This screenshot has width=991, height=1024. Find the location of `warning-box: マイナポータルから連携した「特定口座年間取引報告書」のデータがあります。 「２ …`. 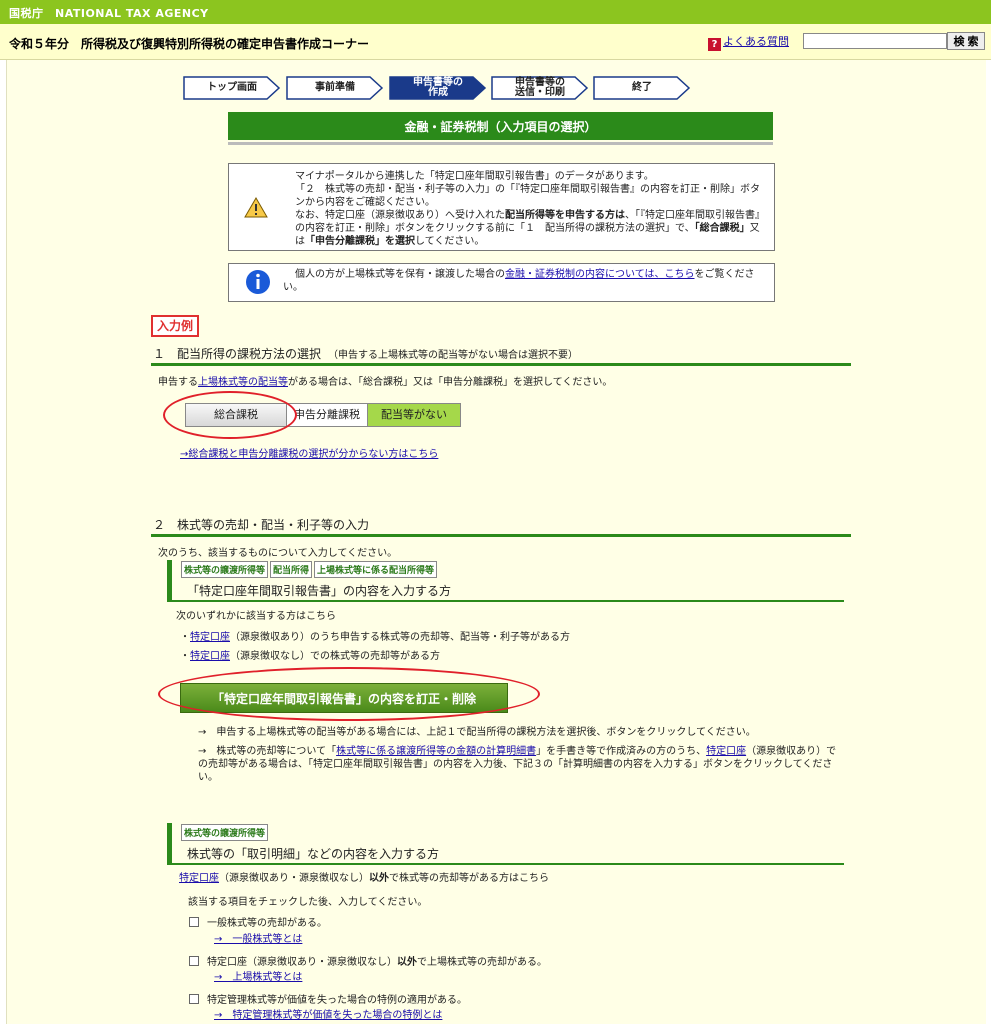

warning-box: マイナポータルから連携した「特定口座年間取引報告書」のデータがあります。 「２ … is located at coordinates (501, 207).